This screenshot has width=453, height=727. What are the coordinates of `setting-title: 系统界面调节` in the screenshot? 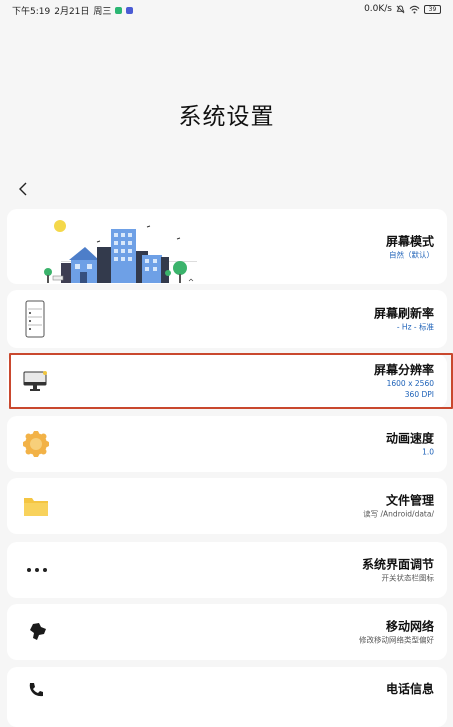 It's located at (397, 564).